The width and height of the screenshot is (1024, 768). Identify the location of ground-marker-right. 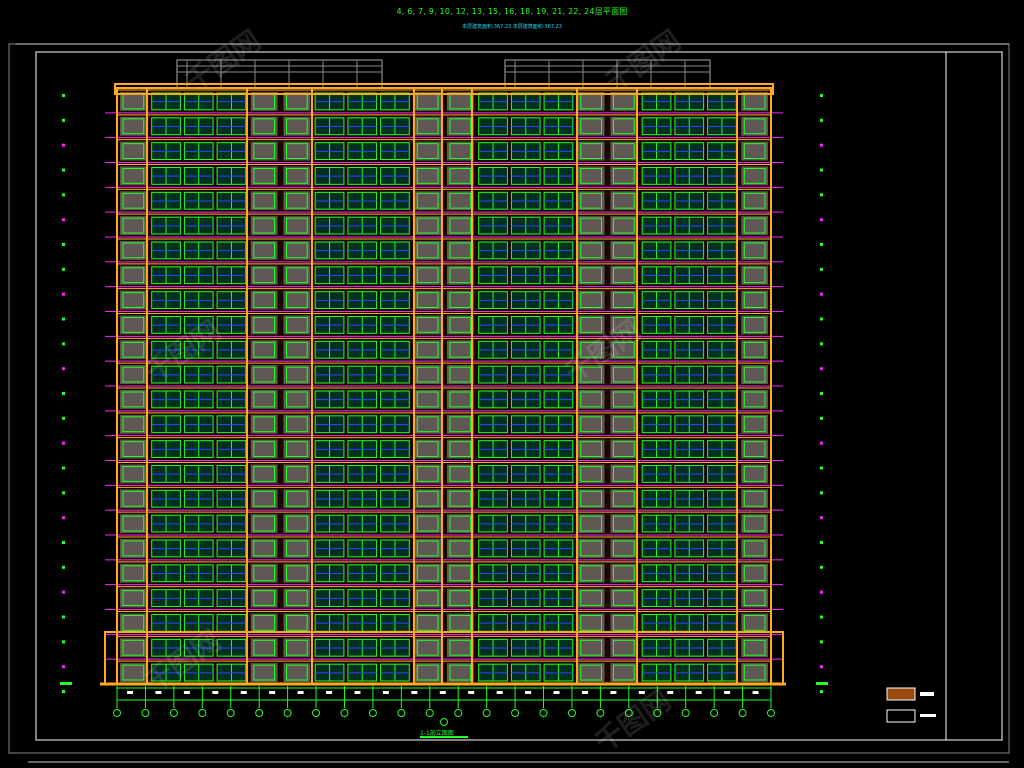
(822, 683).